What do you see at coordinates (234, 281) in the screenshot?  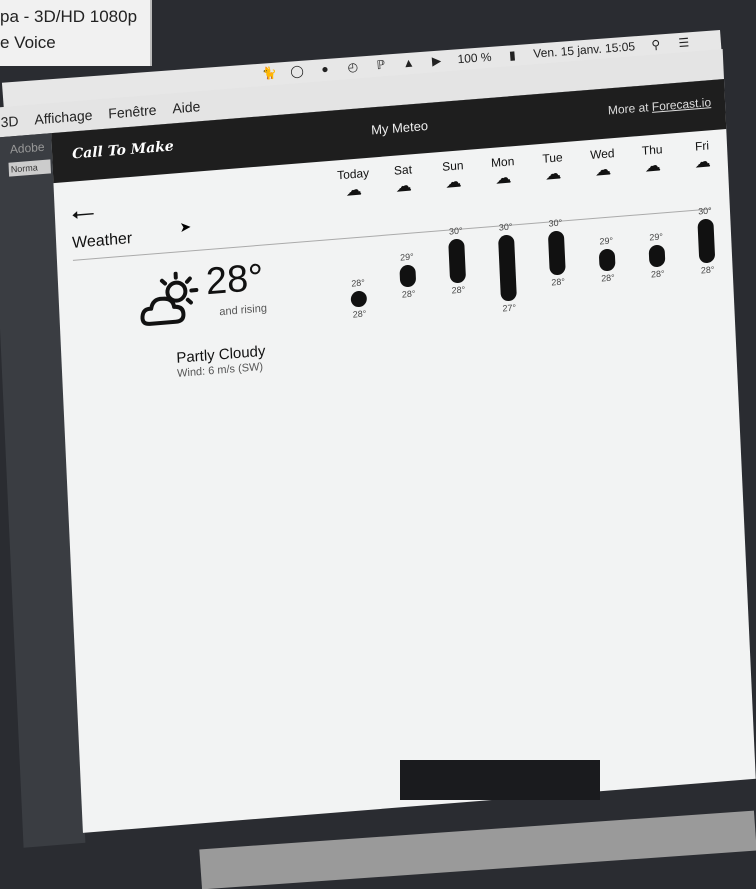 I see `current-temperature: 28°` at bounding box center [234, 281].